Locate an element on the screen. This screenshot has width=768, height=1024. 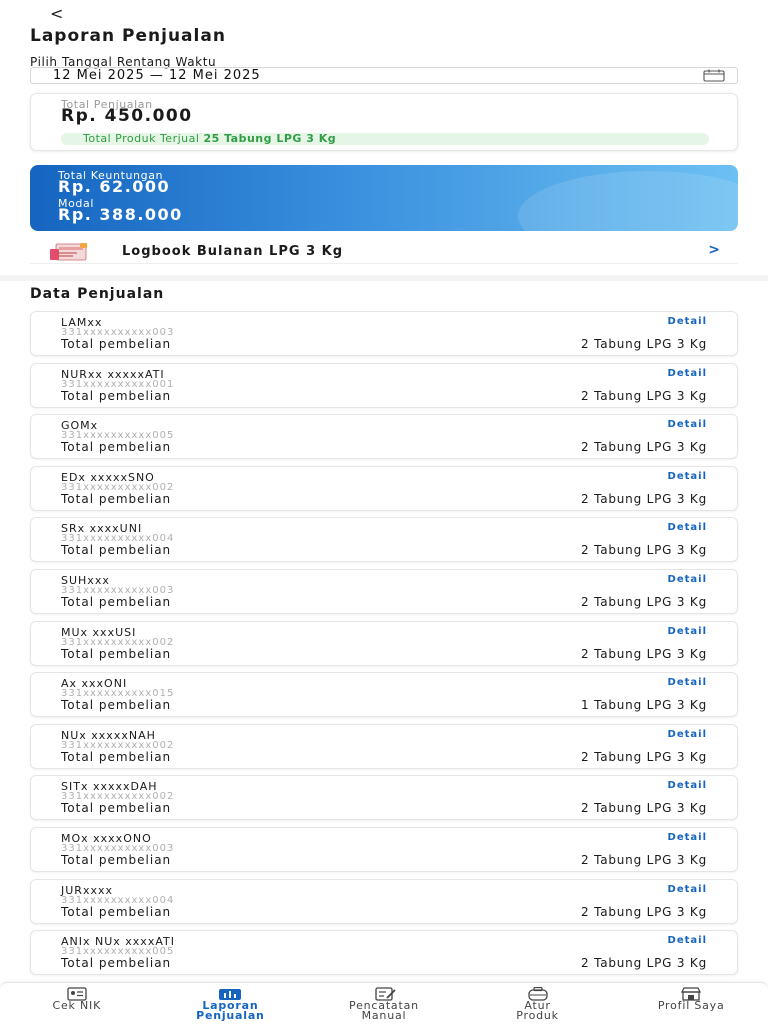
nav-item-cek-nik: Cek NIK is located at coordinates (77, 1003).